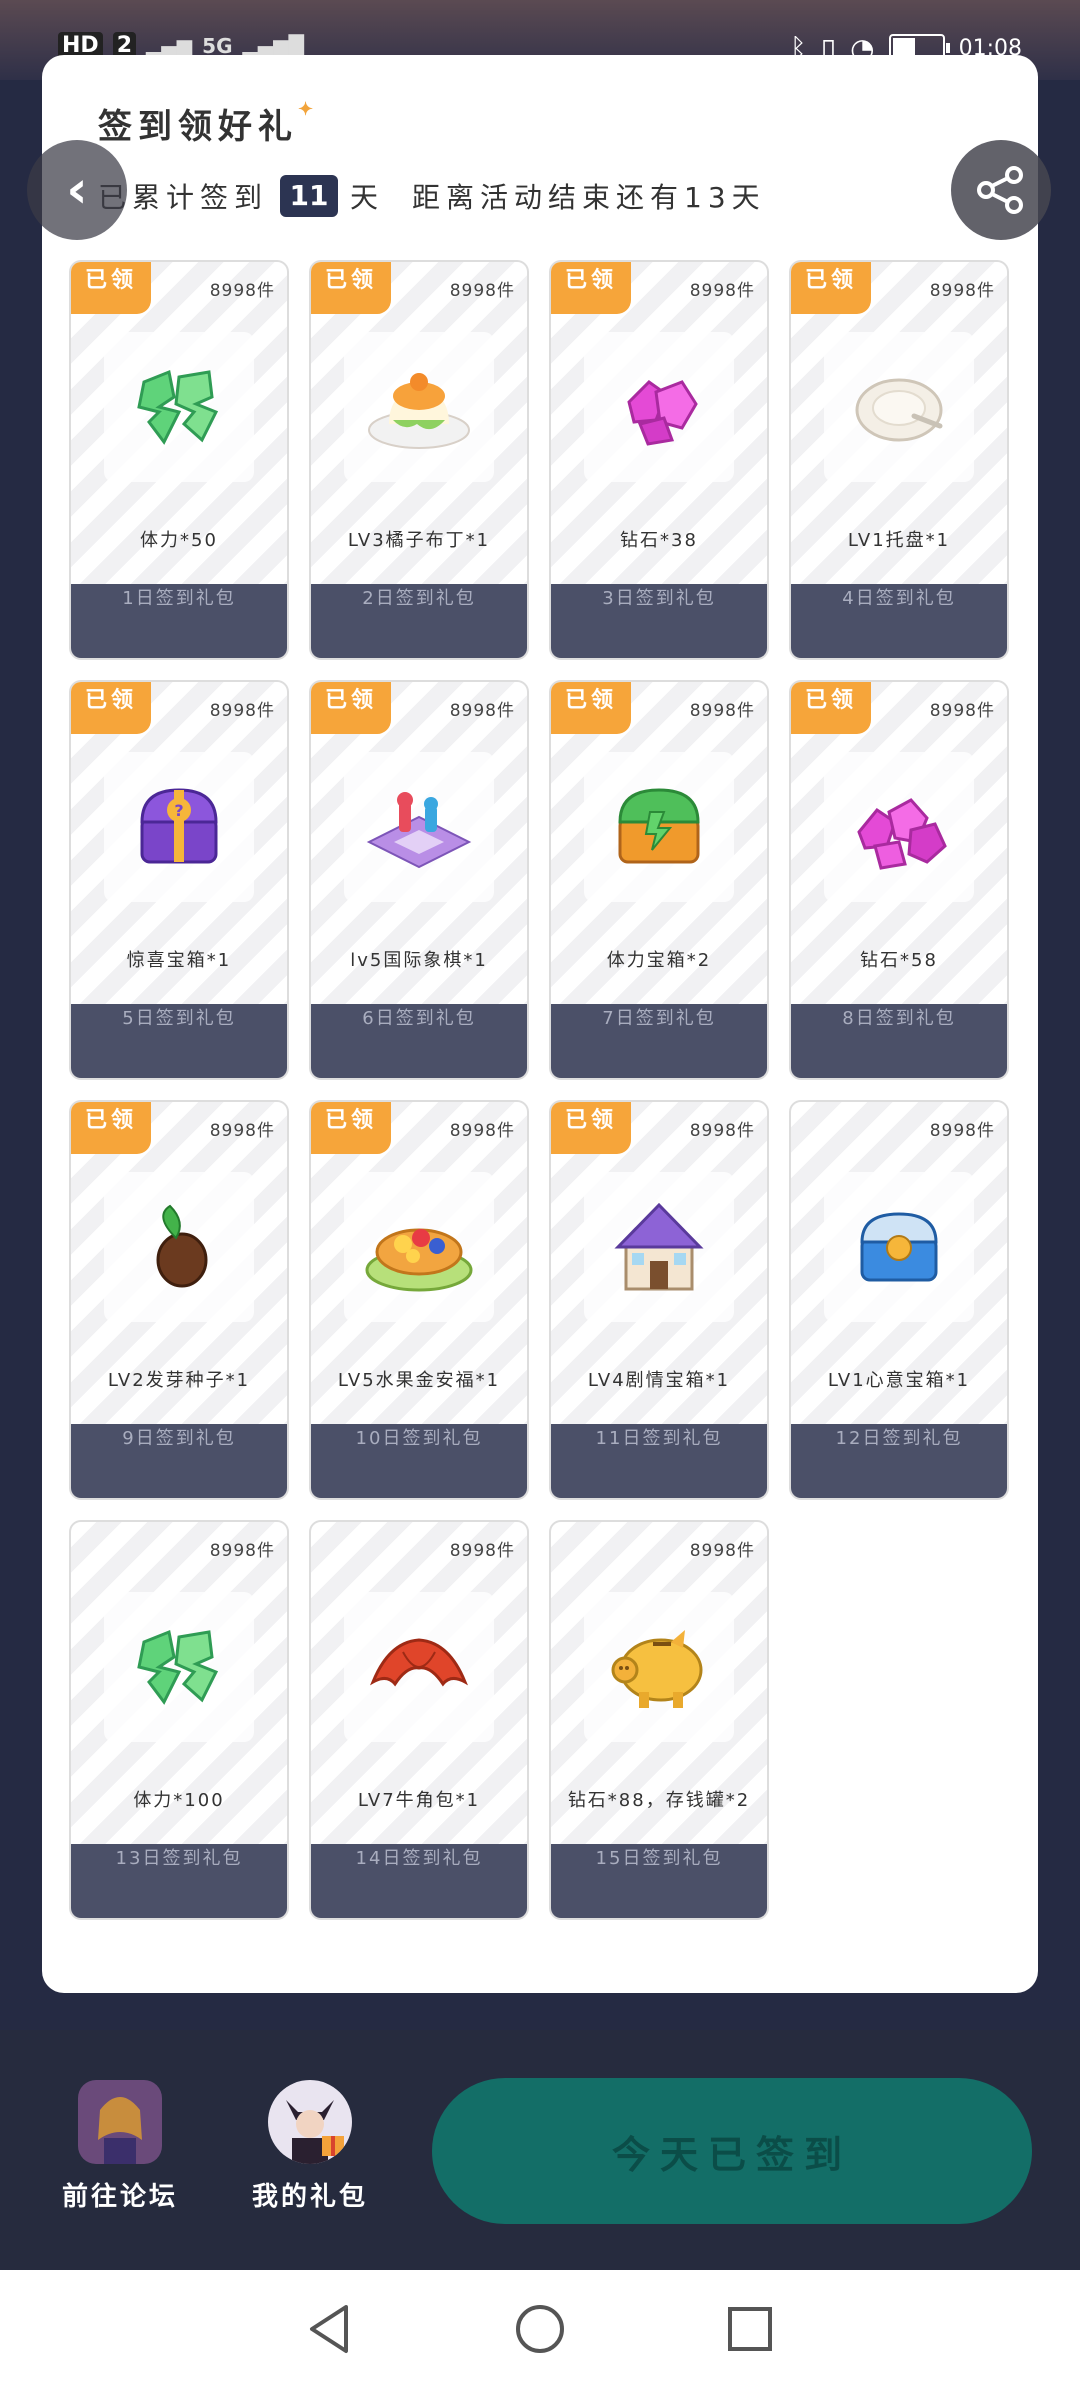 Image resolution: width=1080 pixels, height=2388 pixels. What do you see at coordinates (899, 1041) in the screenshot?
I see `day-gift-label: 8日签到礼包` at bounding box center [899, 1041].